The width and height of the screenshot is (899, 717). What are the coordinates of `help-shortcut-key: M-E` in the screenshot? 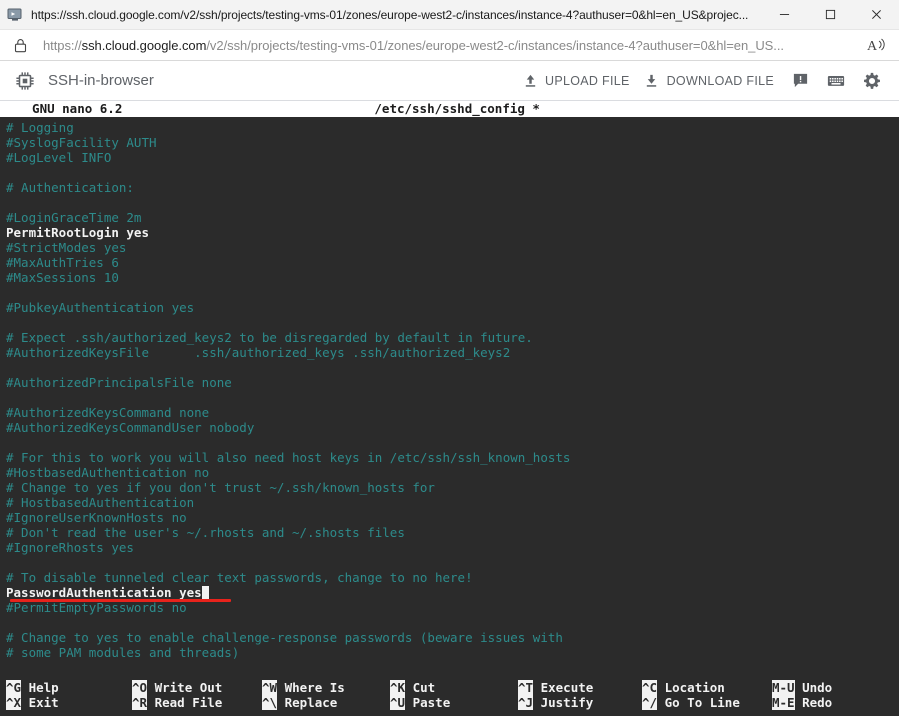 It's located at (783, 702).